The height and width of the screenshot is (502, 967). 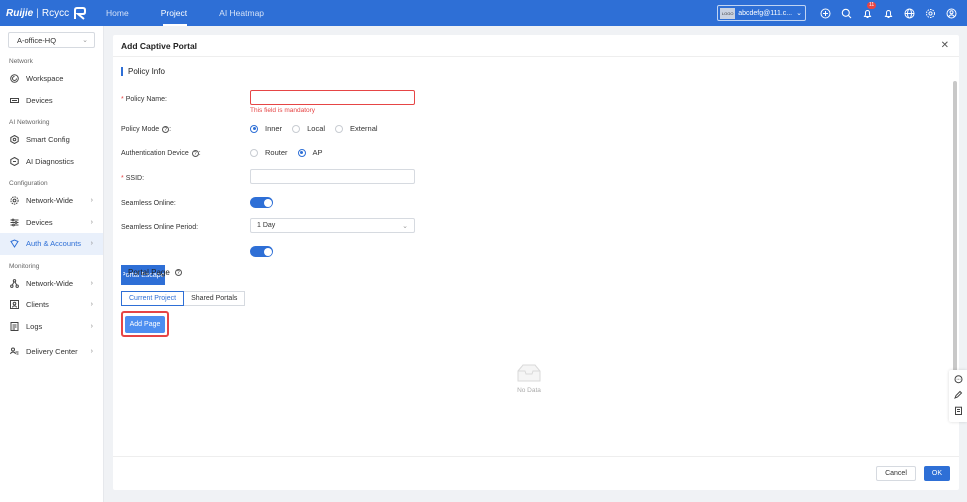 I want to click on notification-badge: 11, so click(x=872, y=5).